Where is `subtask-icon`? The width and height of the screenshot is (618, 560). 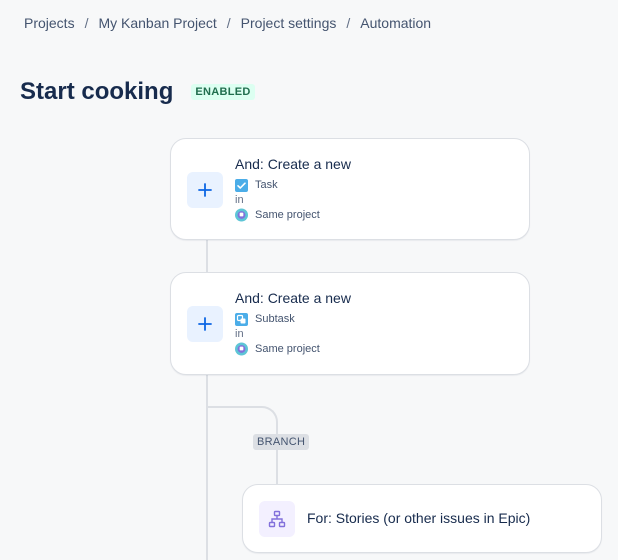 subtask-icon is located at coordinates (241, 319).